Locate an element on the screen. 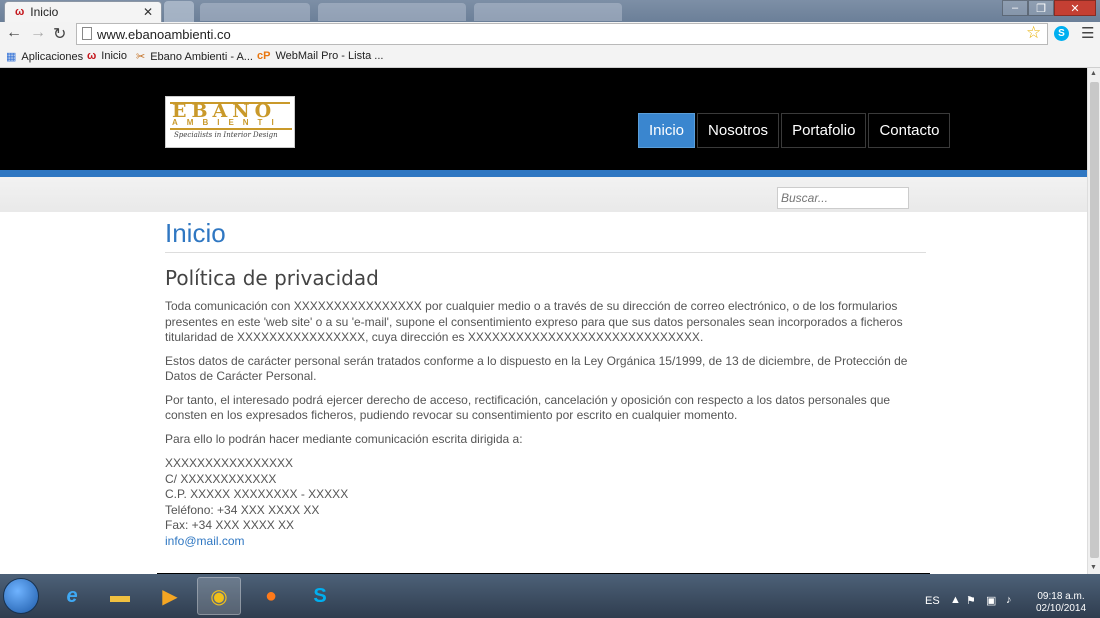 This screenshot has height=618, width=1100. browser-toolbar: ← → ↻ www.ebanoambienti.co ☆ S ☰ is located at coordinates (550, 34).